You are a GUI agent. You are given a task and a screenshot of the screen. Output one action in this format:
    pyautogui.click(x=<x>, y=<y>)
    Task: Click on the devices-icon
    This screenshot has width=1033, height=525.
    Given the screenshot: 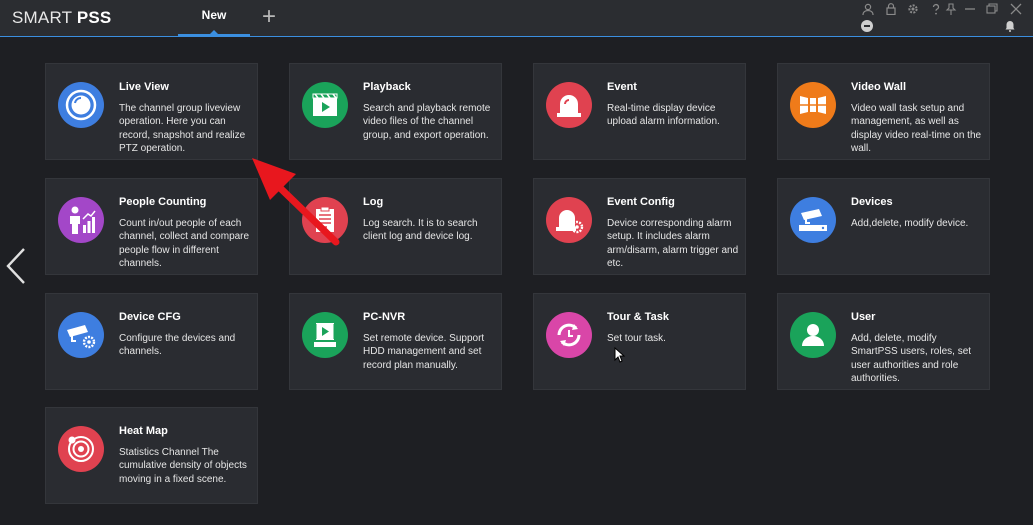 What is the action you would take?
    pyautogui.click(x=813, y=220)
    